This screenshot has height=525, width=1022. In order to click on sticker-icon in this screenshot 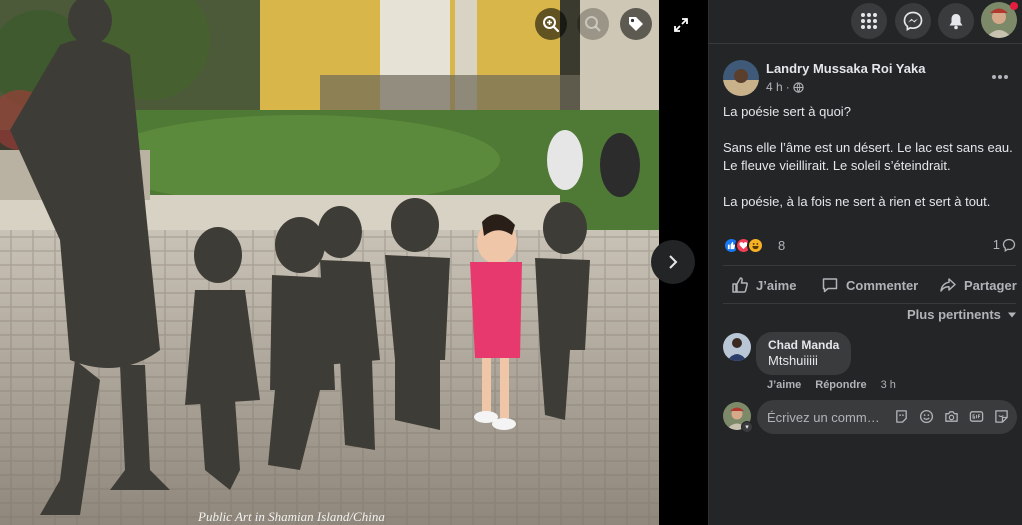, I will do `click(1001, 416)`.